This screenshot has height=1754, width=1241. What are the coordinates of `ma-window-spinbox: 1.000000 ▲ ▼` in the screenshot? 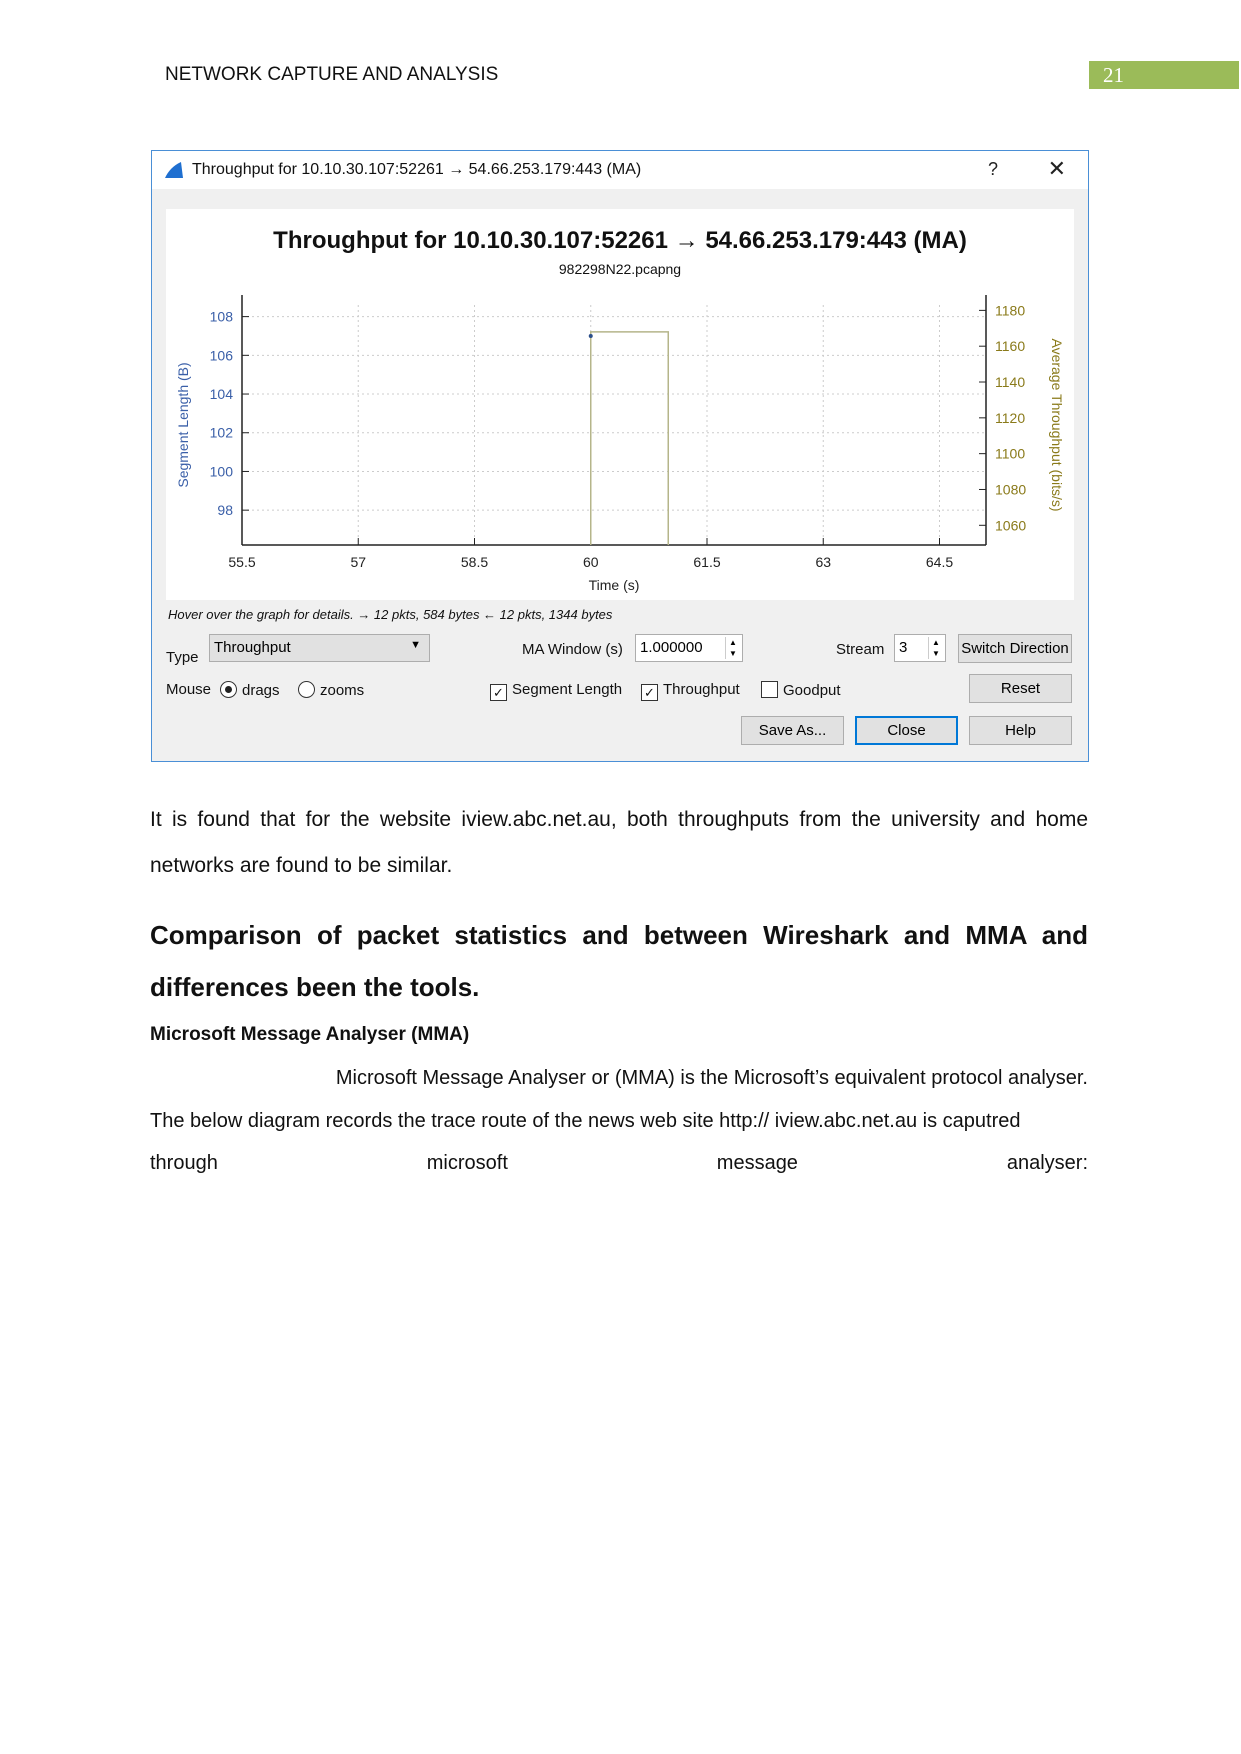 It's located at (689, 648).